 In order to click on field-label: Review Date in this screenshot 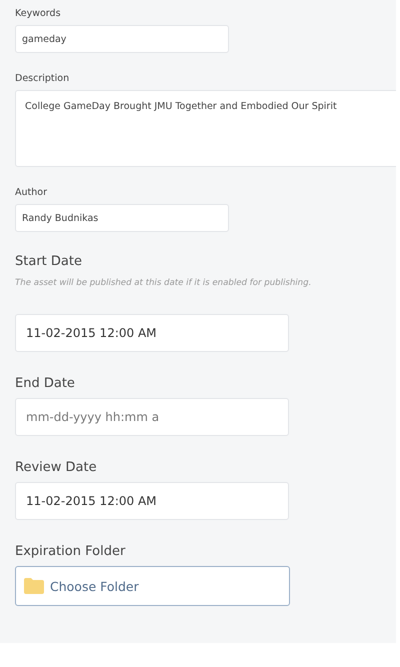, I will do `click(56, 467)`.